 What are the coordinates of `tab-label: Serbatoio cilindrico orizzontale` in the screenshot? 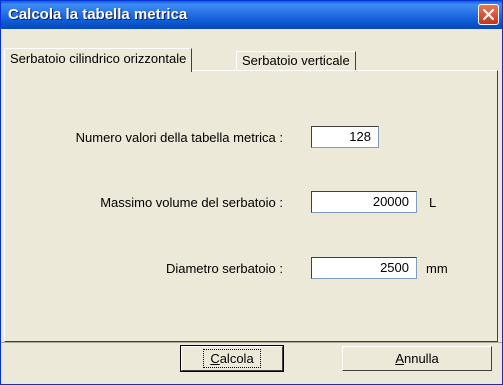 It's located at (98, 58).